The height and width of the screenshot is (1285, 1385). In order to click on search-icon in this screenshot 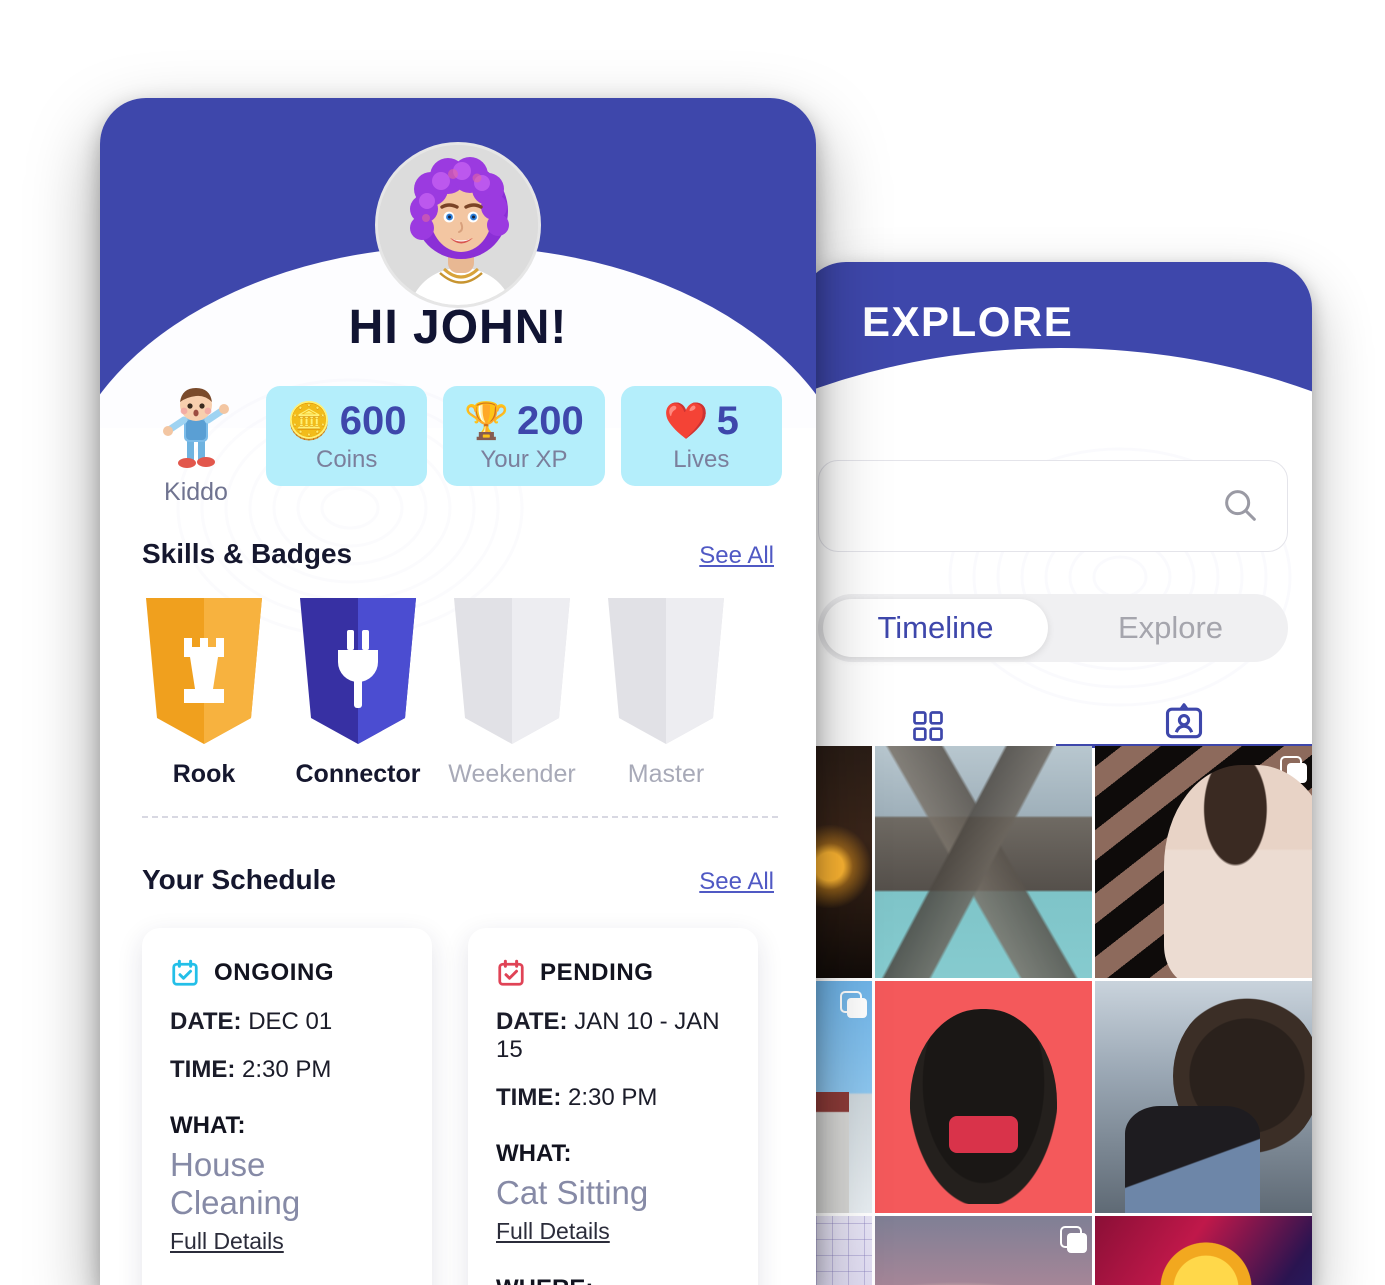, I will do `click(1241, 506)`.